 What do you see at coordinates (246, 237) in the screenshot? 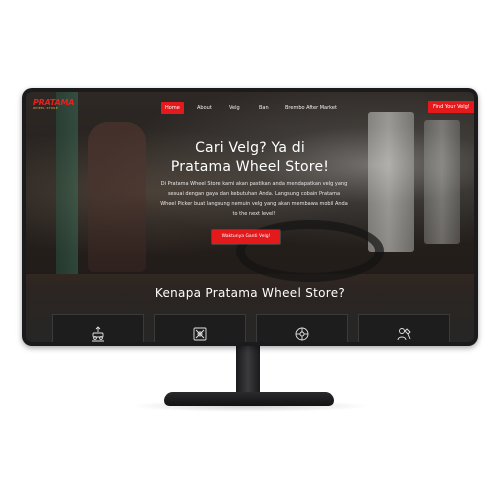
I see `change-velg-button: Waktunya Ganti Velg!` at bounding box center [246, 237].